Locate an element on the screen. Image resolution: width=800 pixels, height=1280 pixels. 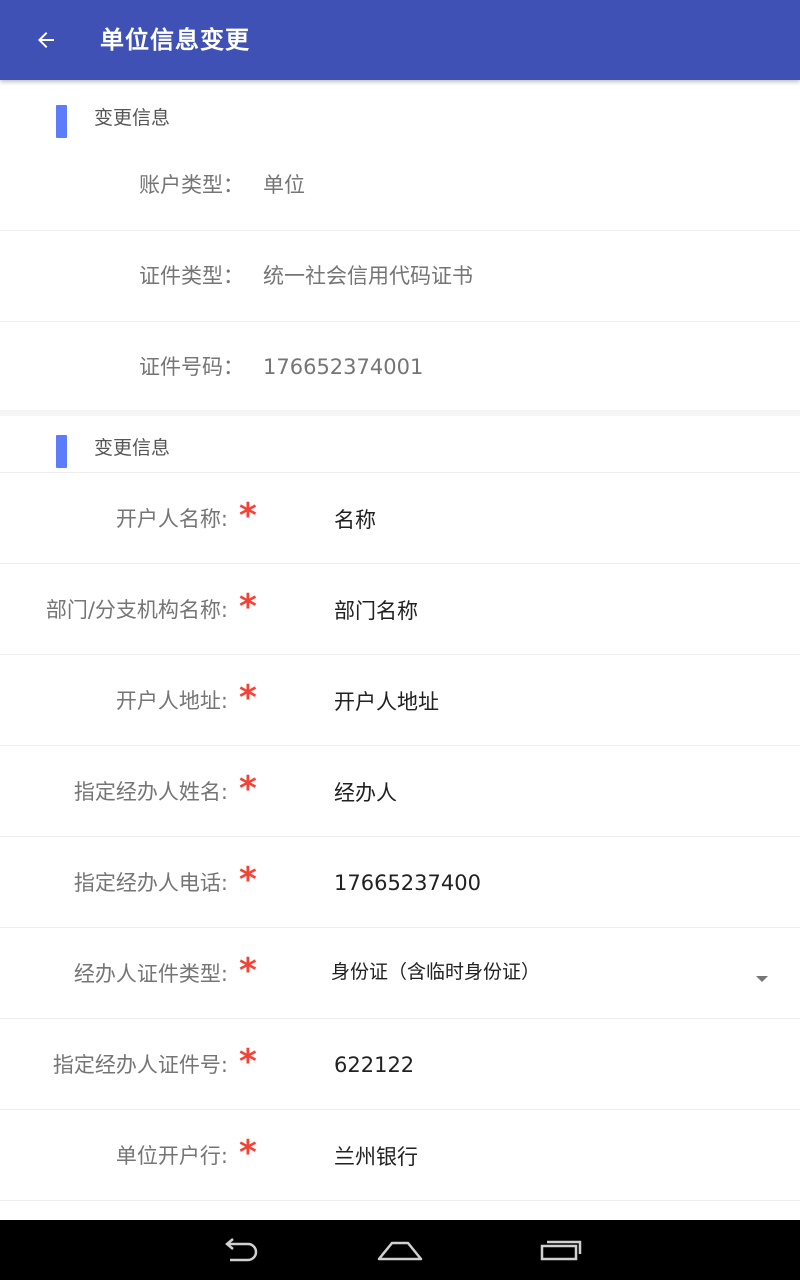
section-header-form: 变更信息 is located at coordinates (400, 446).